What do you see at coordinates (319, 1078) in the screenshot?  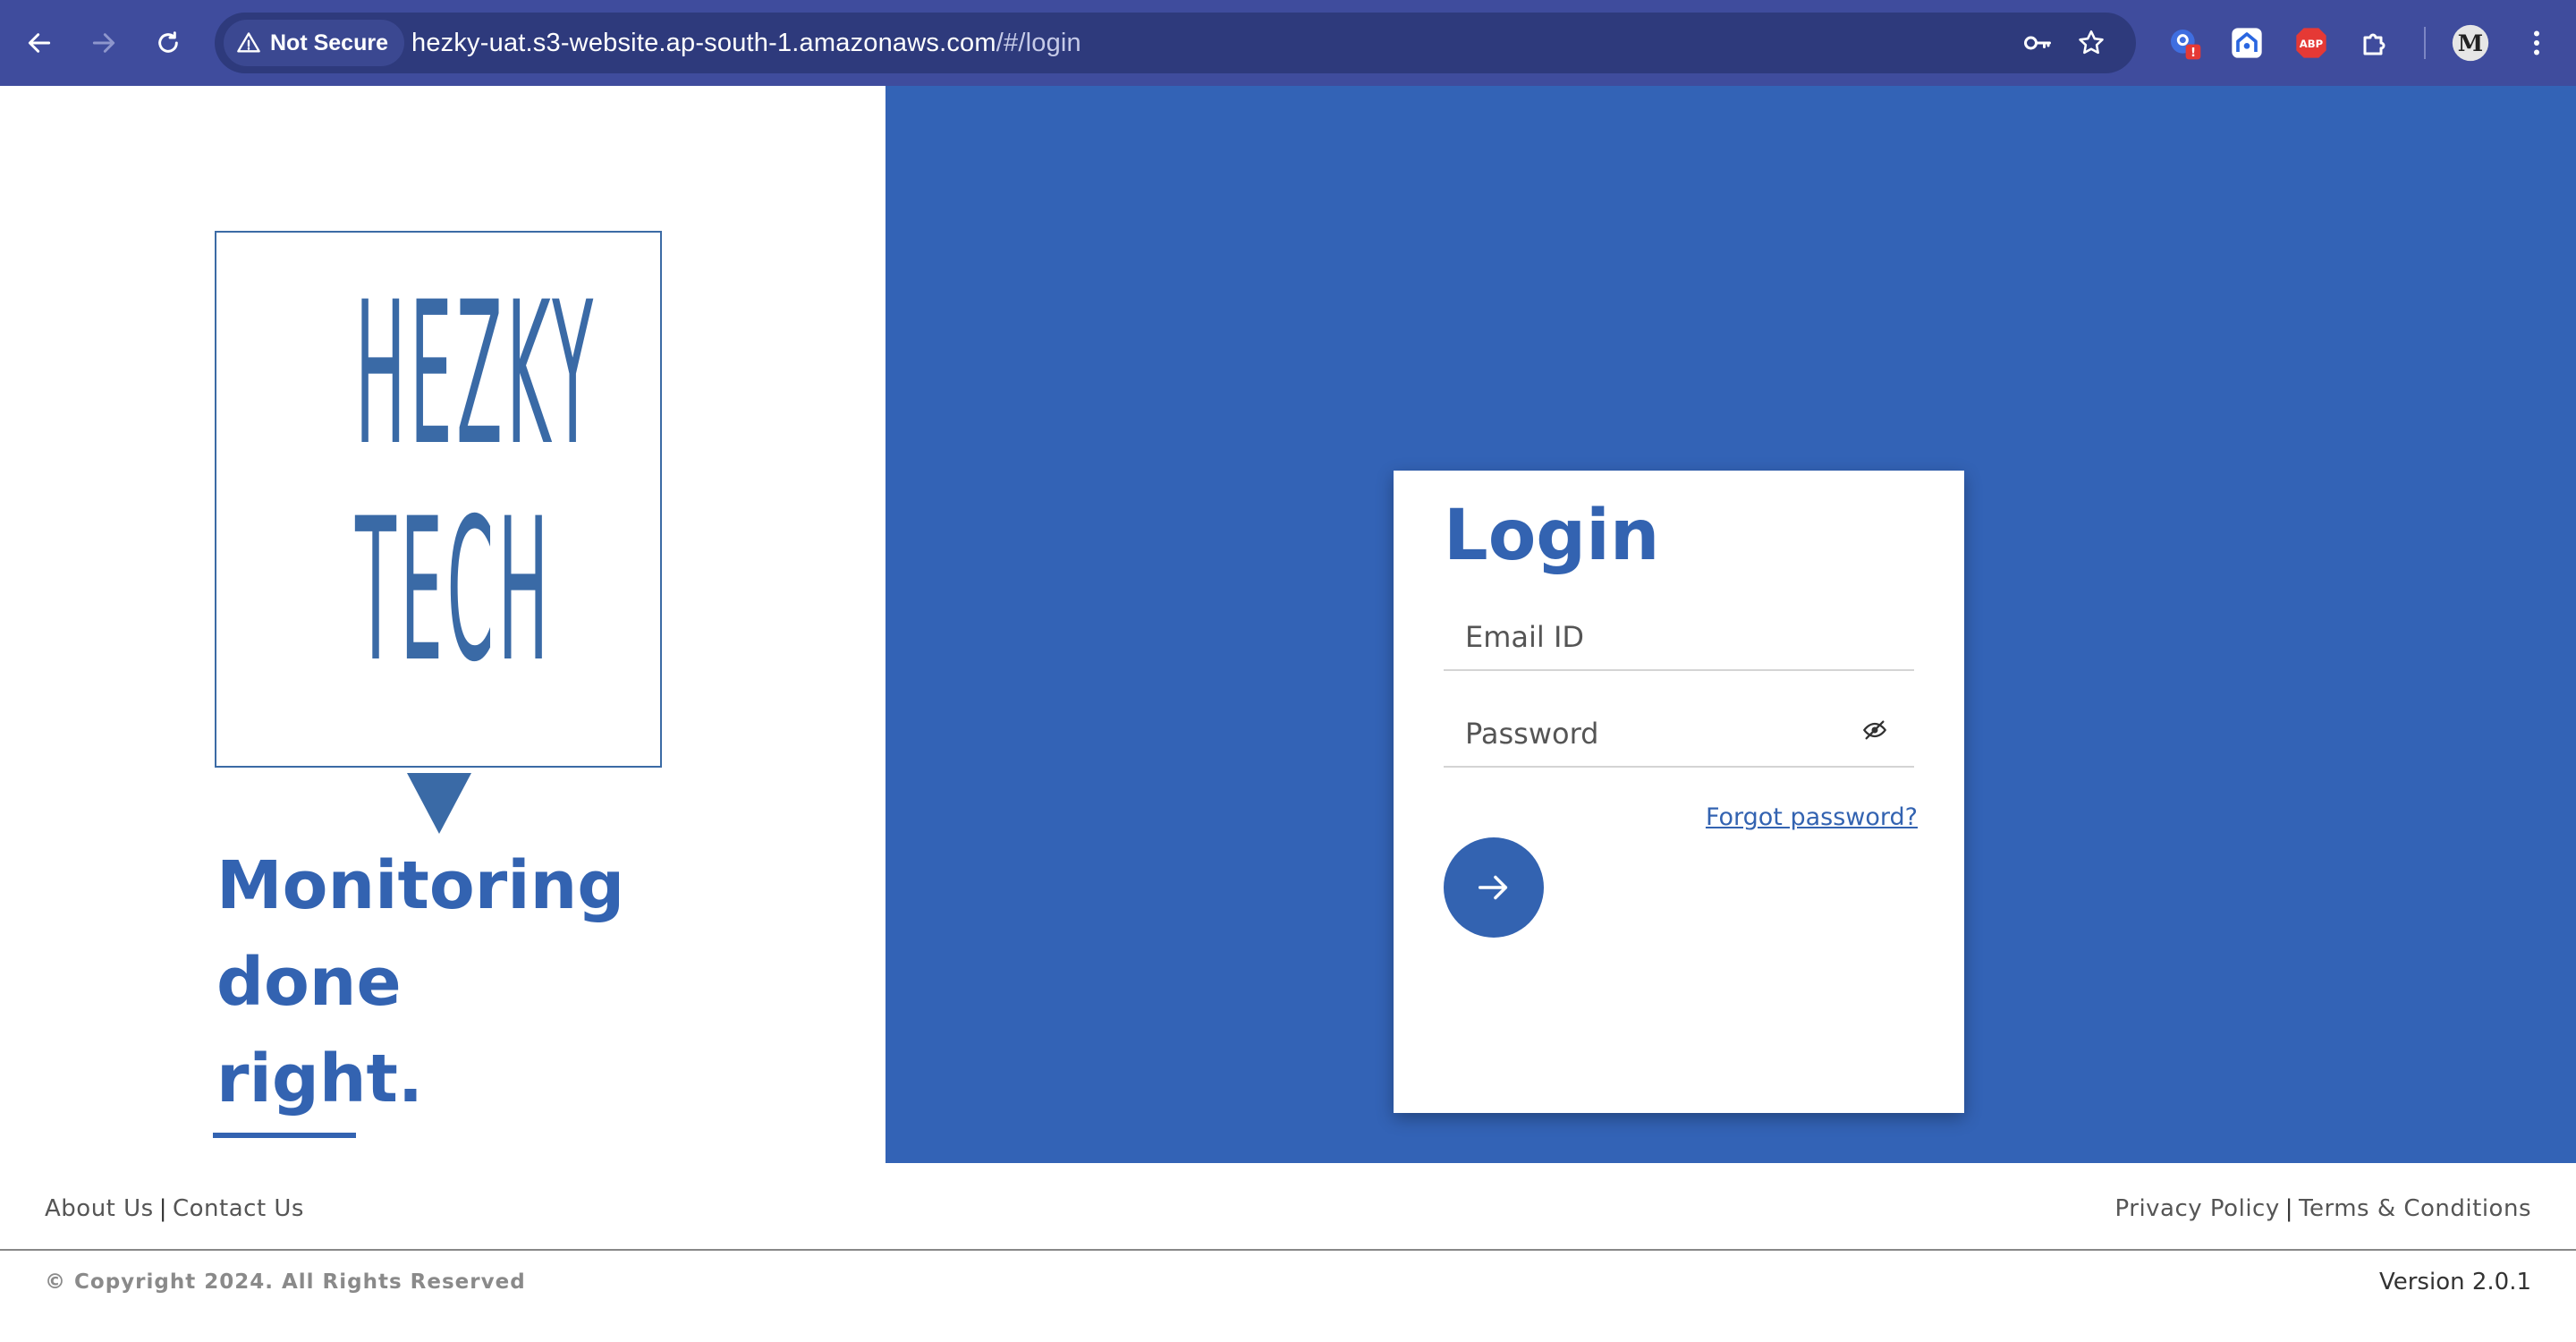 I see `tagline-line-3: right.` at bounding box center [319, 1078].